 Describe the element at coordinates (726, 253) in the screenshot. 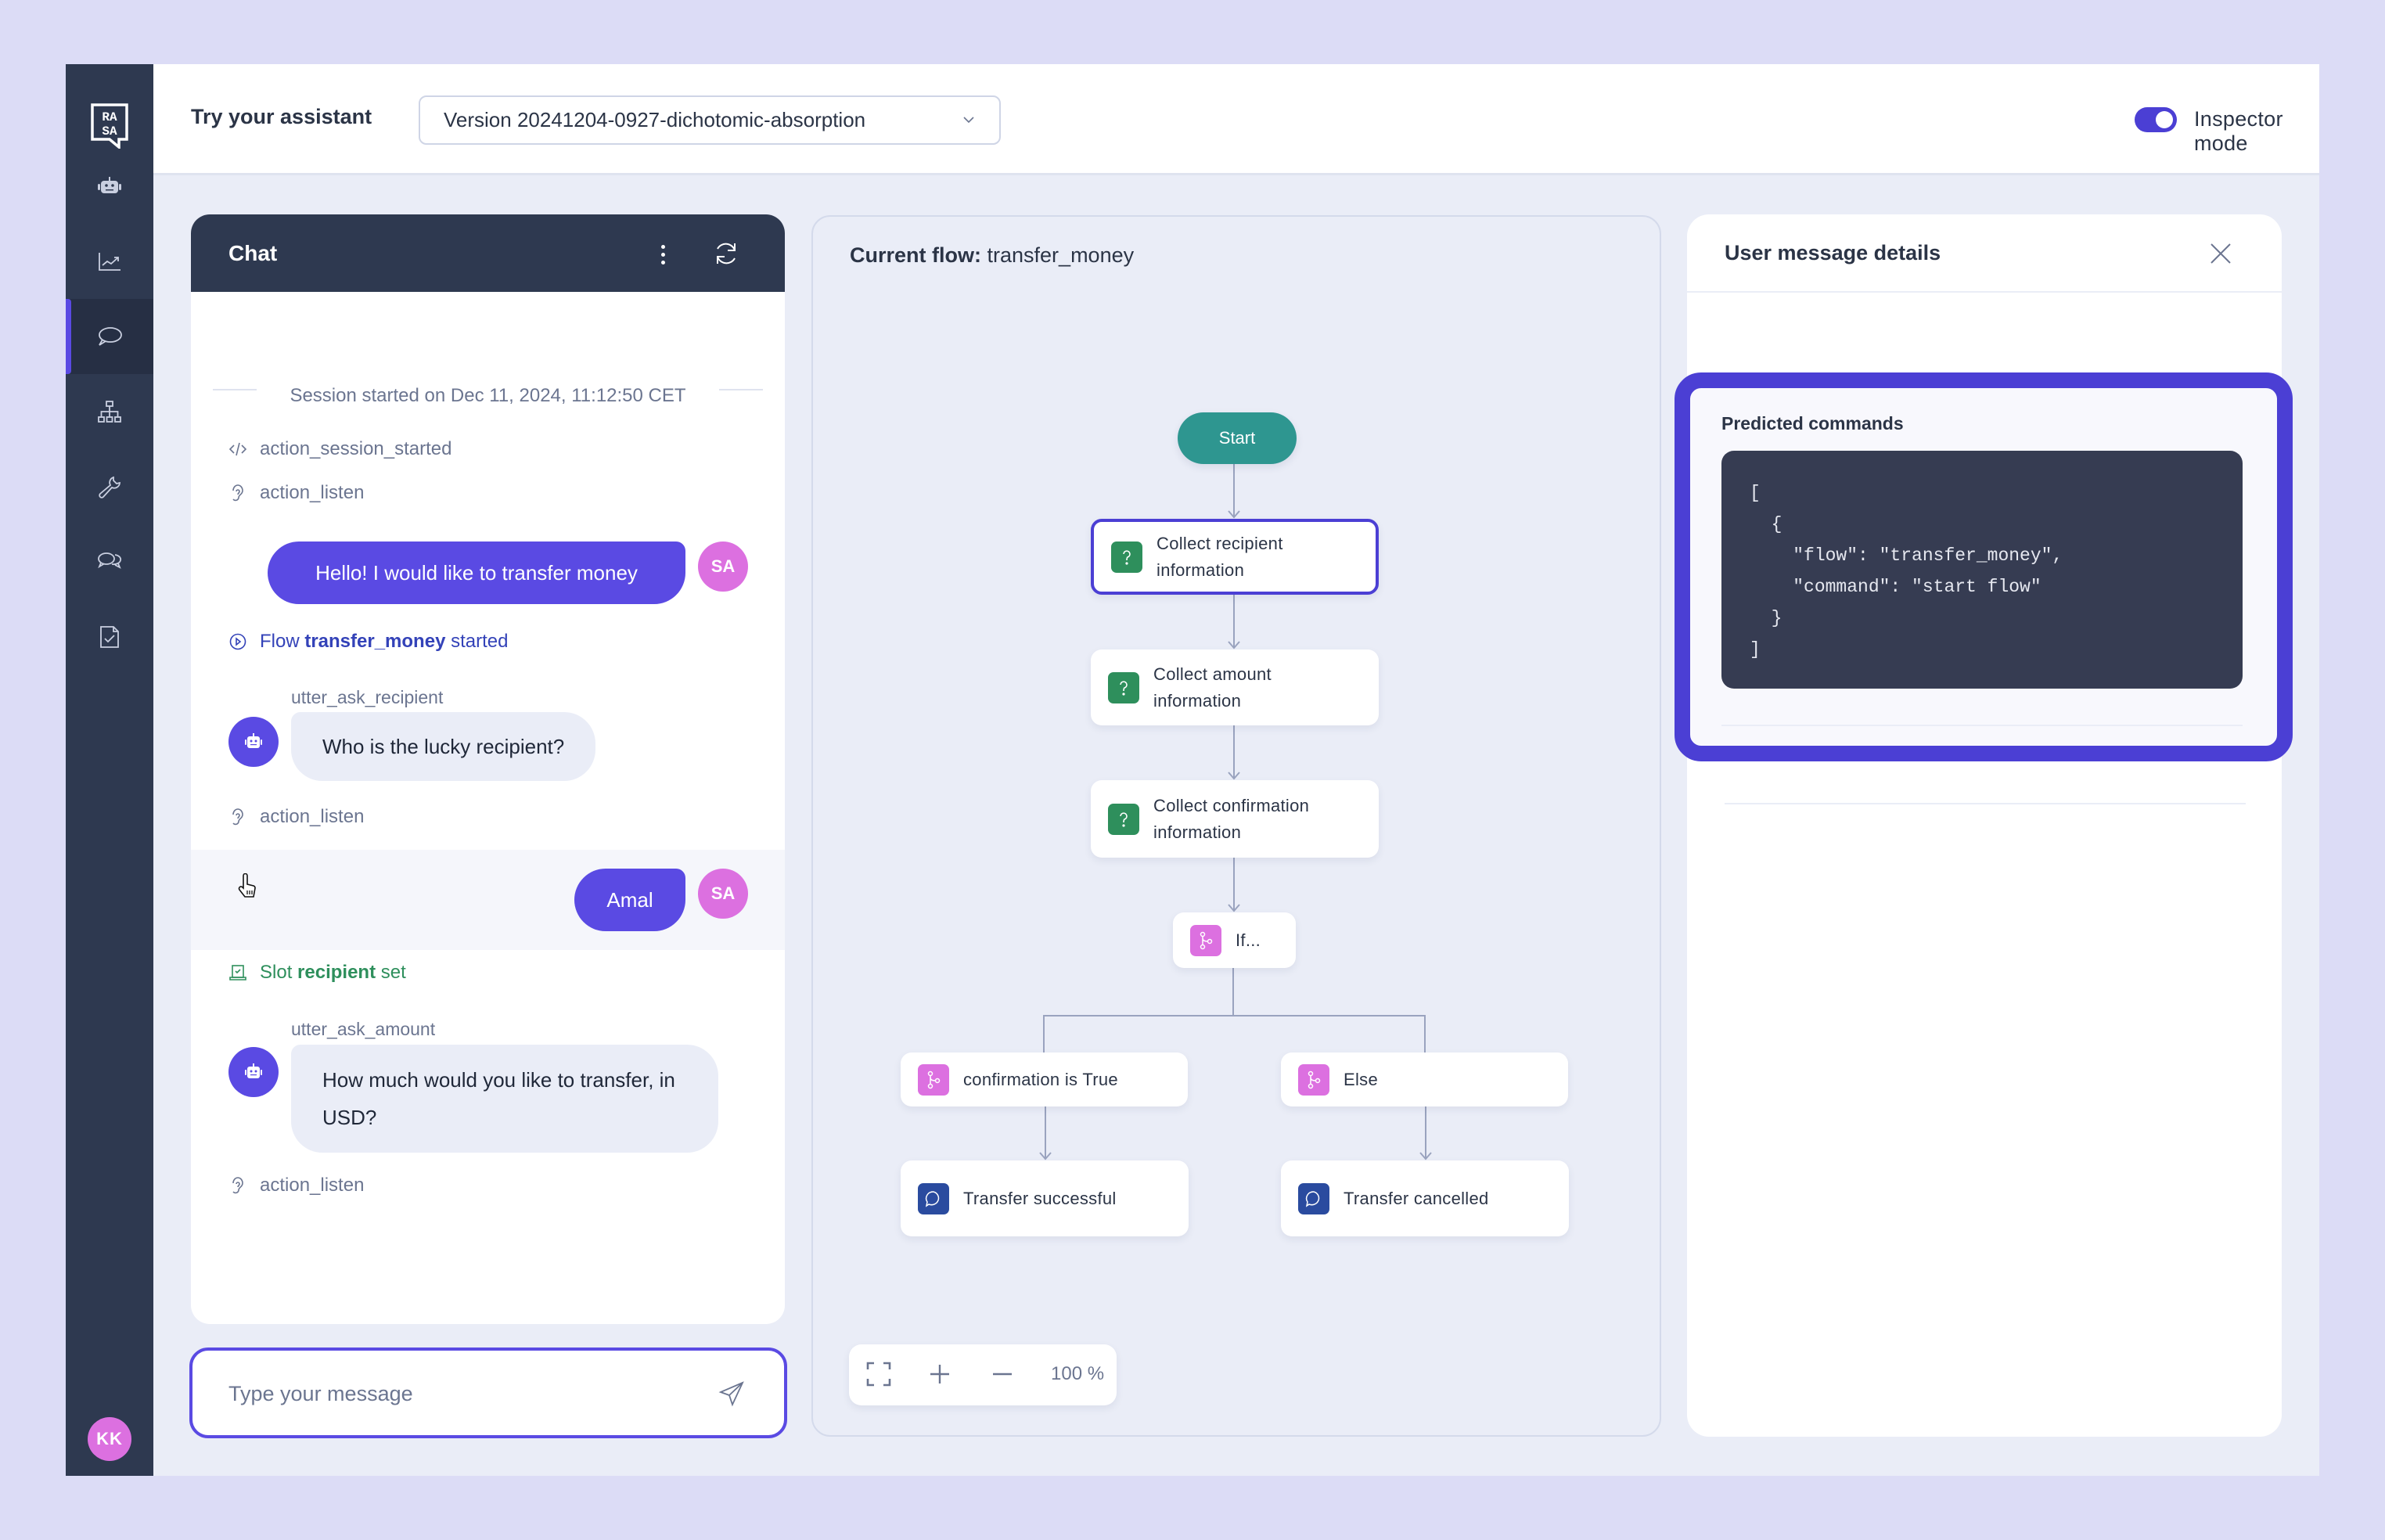

I see `refresh-icon` at that location.